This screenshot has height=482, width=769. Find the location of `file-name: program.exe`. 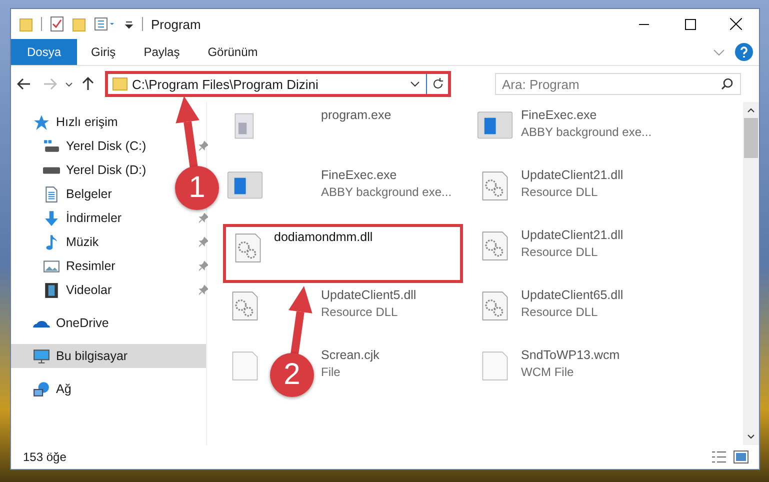

file-name: program.exe is located at coordinates (356, 115).